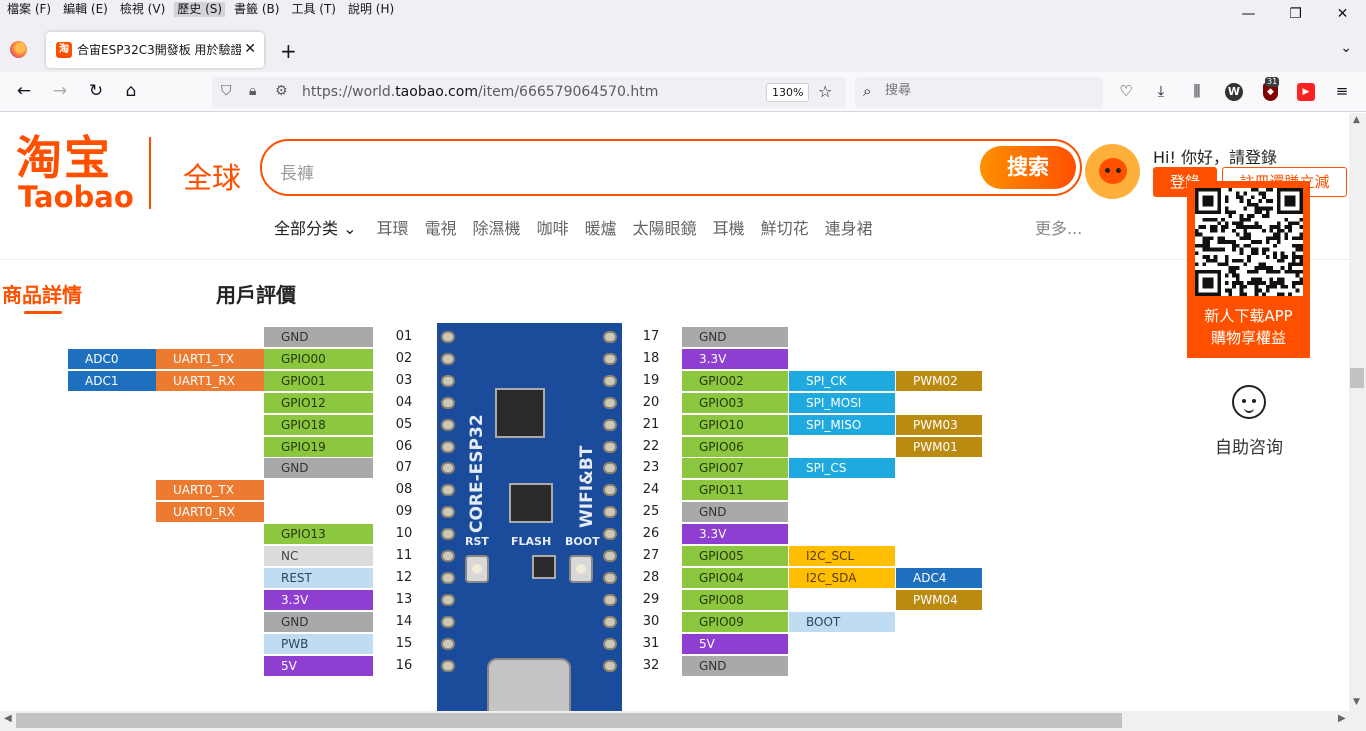 The height and width of the screenshot is (731, 1366). I want to click on scroll-up-arrow-icon: ▲, so click(1356, 120).